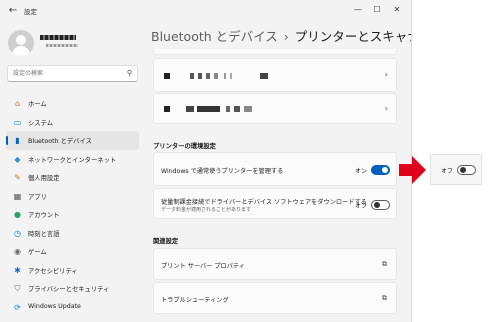 This screenshot has width=500, height=322. What do you see at coordinates (17, 122) in the screenshot?
I see `system-icon: ▭` at bounding box center [17, 122].